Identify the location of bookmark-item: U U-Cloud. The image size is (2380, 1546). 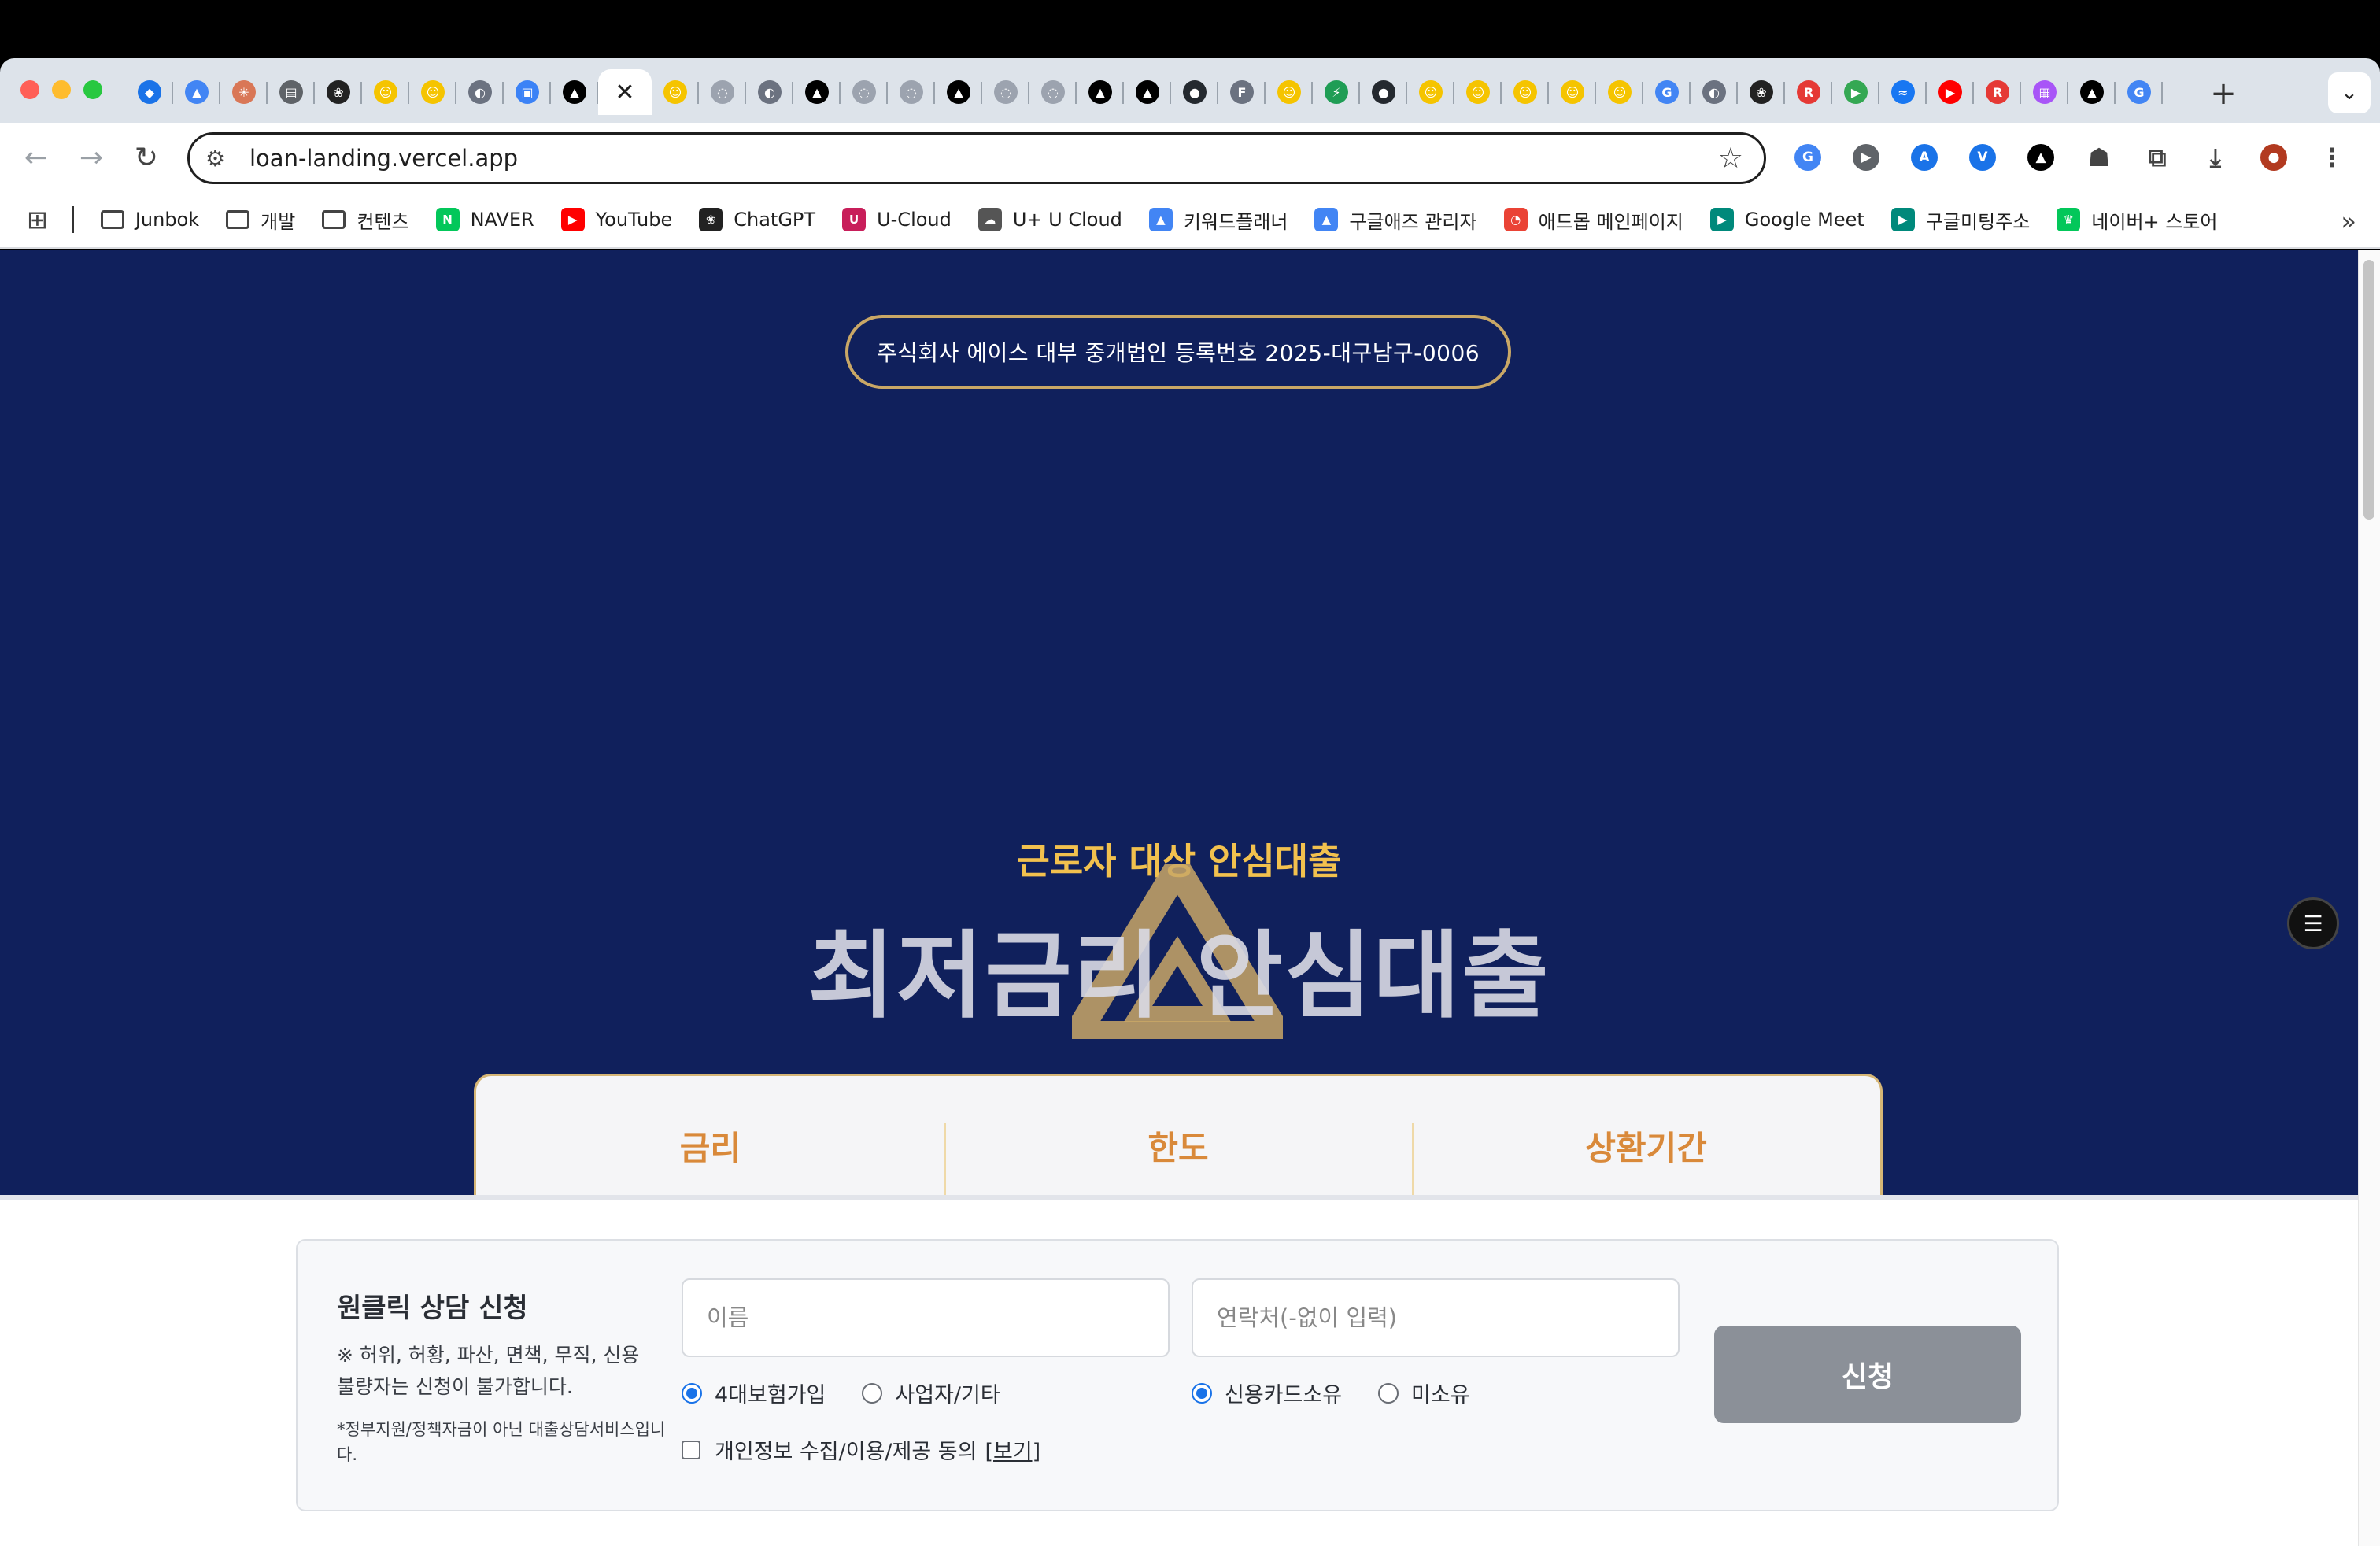
(897, 220).